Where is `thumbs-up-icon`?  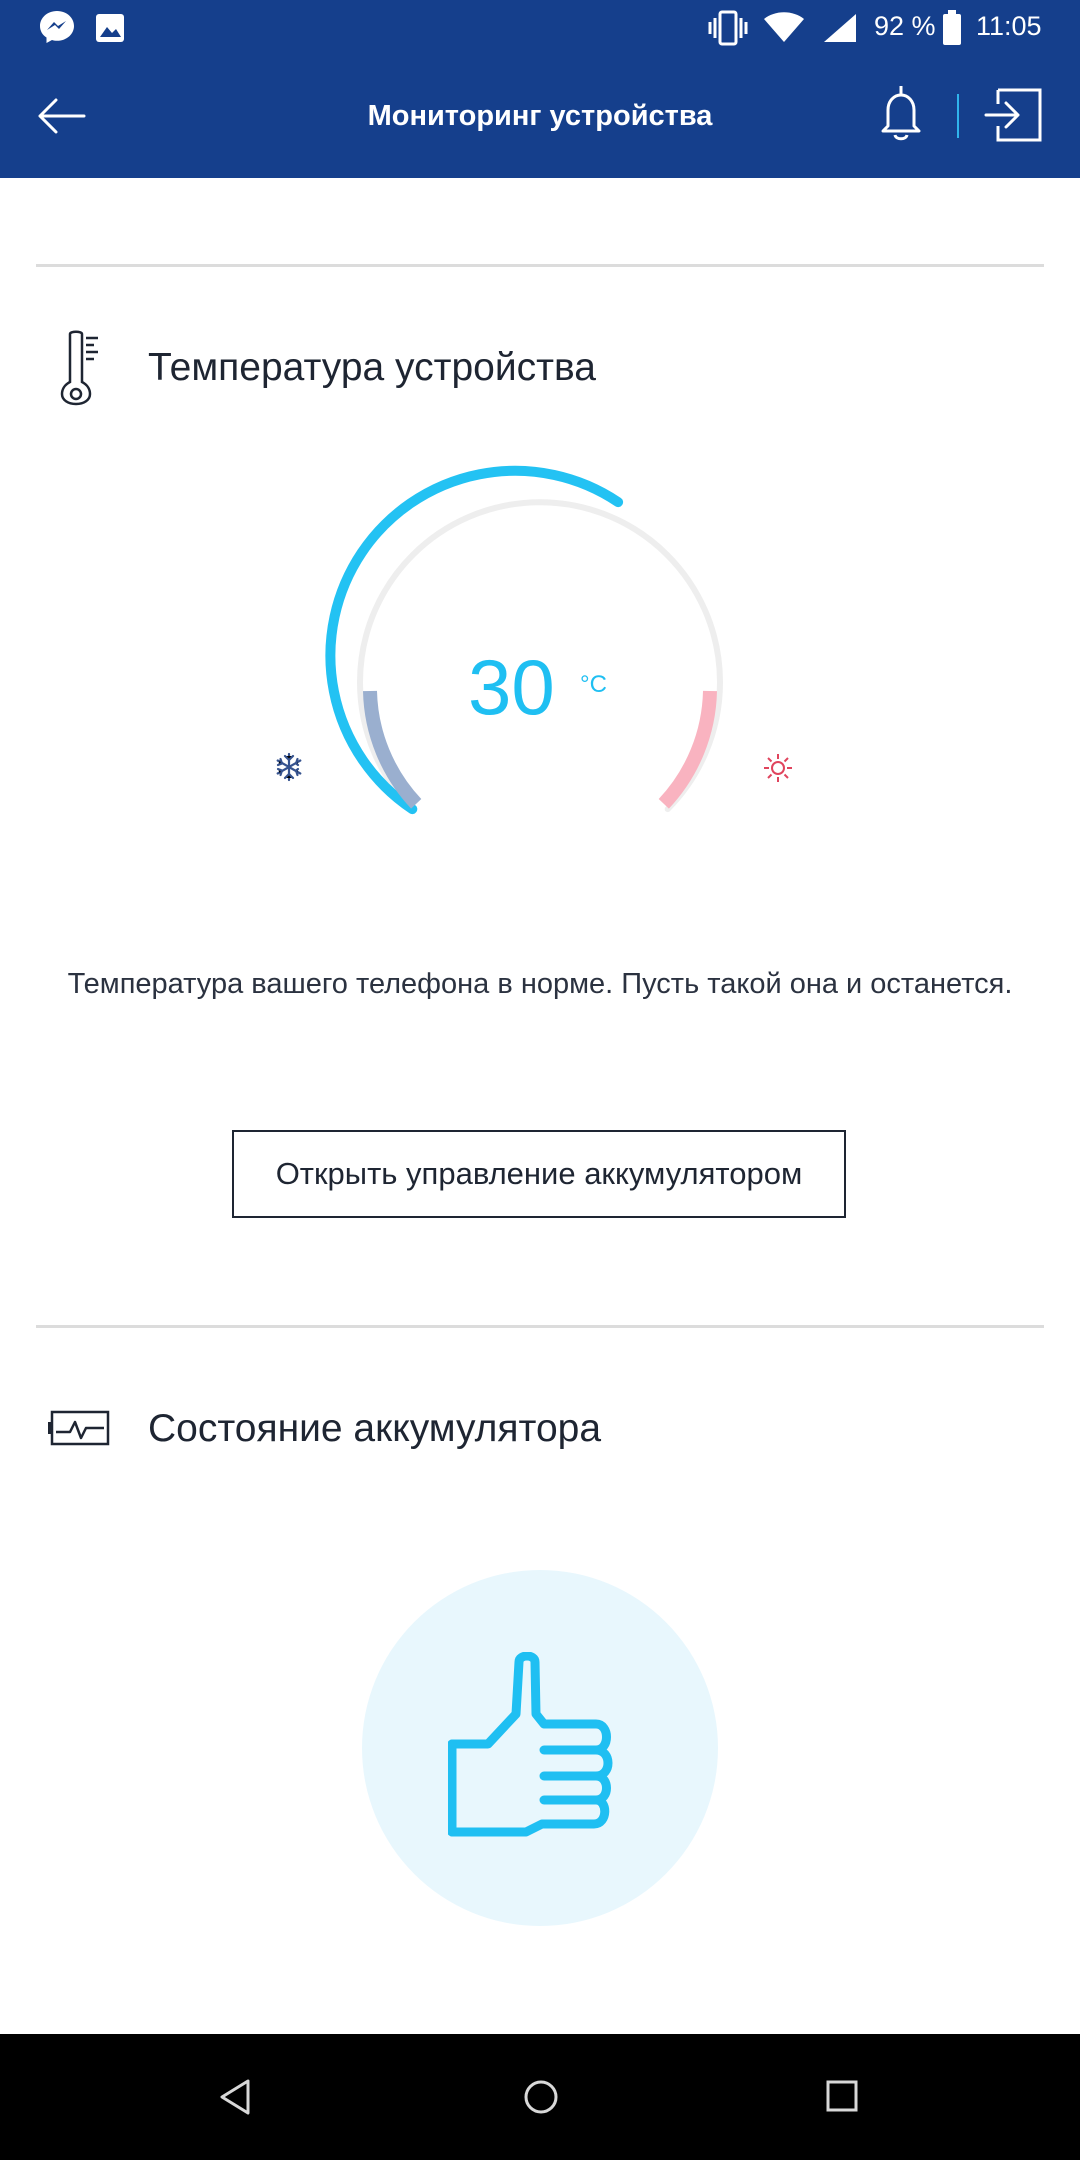 thumbs-up-icon is located at coordinates (540, 1749).